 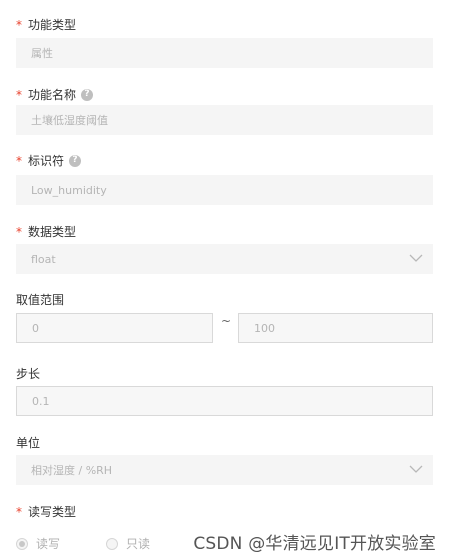 I want to click on function-name-field: 土壤低湿度阈值, so click(x=224, y=120).